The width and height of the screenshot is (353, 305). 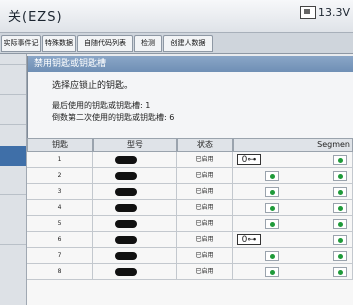 I want to click on key-number-cell: 7, so click(x=60, y=256).